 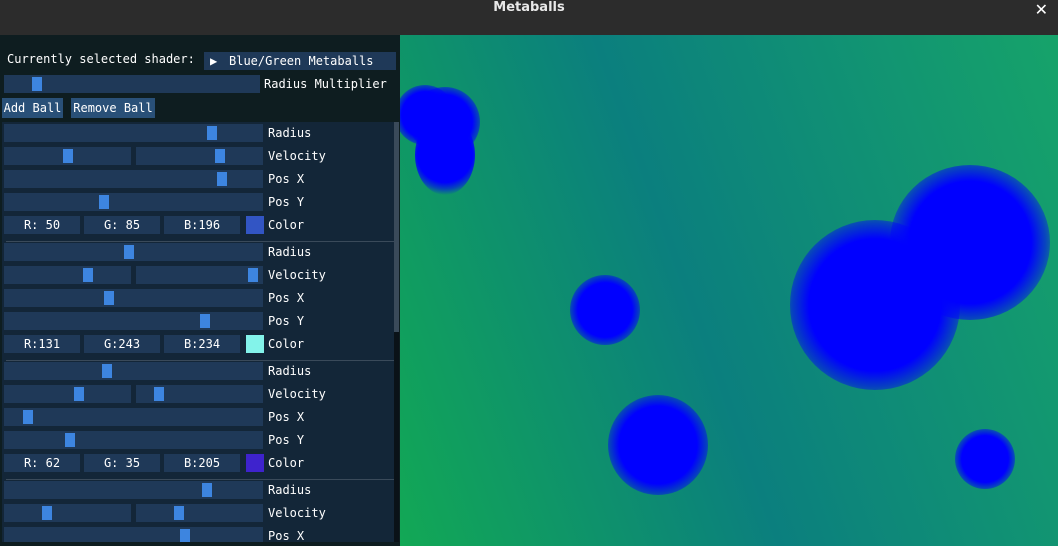 I want to click on color-g-field: G: 85, so click(x=122, y=225).